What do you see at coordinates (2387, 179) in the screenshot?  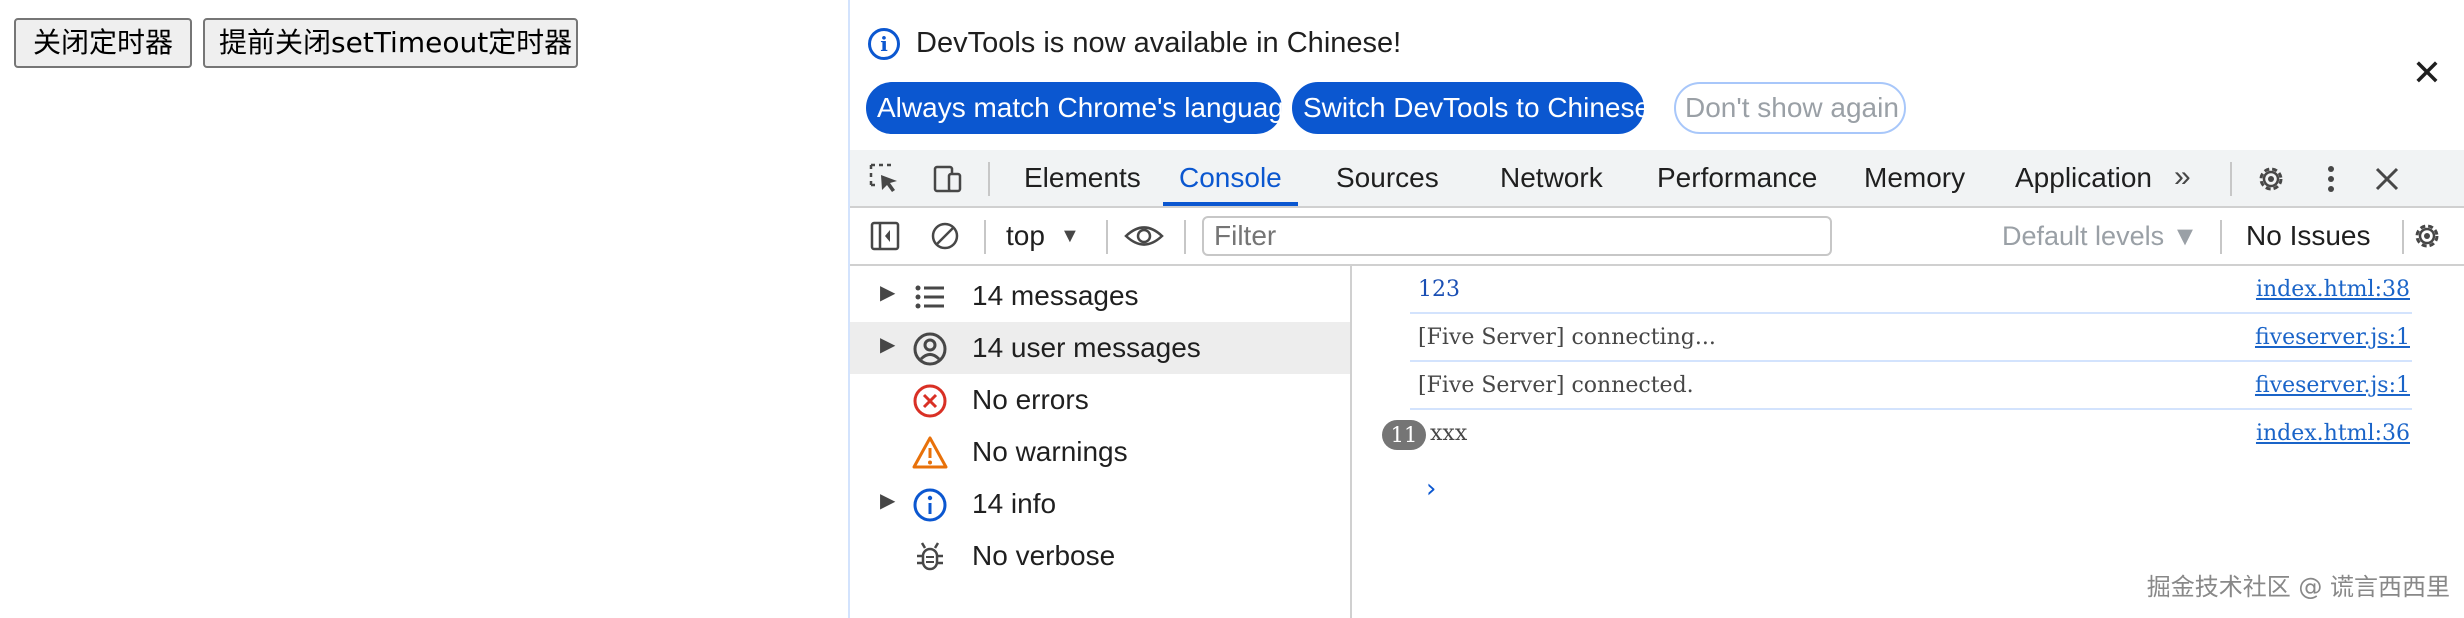 I see `close-devtools-icon` at bounding box center [2387, 179].